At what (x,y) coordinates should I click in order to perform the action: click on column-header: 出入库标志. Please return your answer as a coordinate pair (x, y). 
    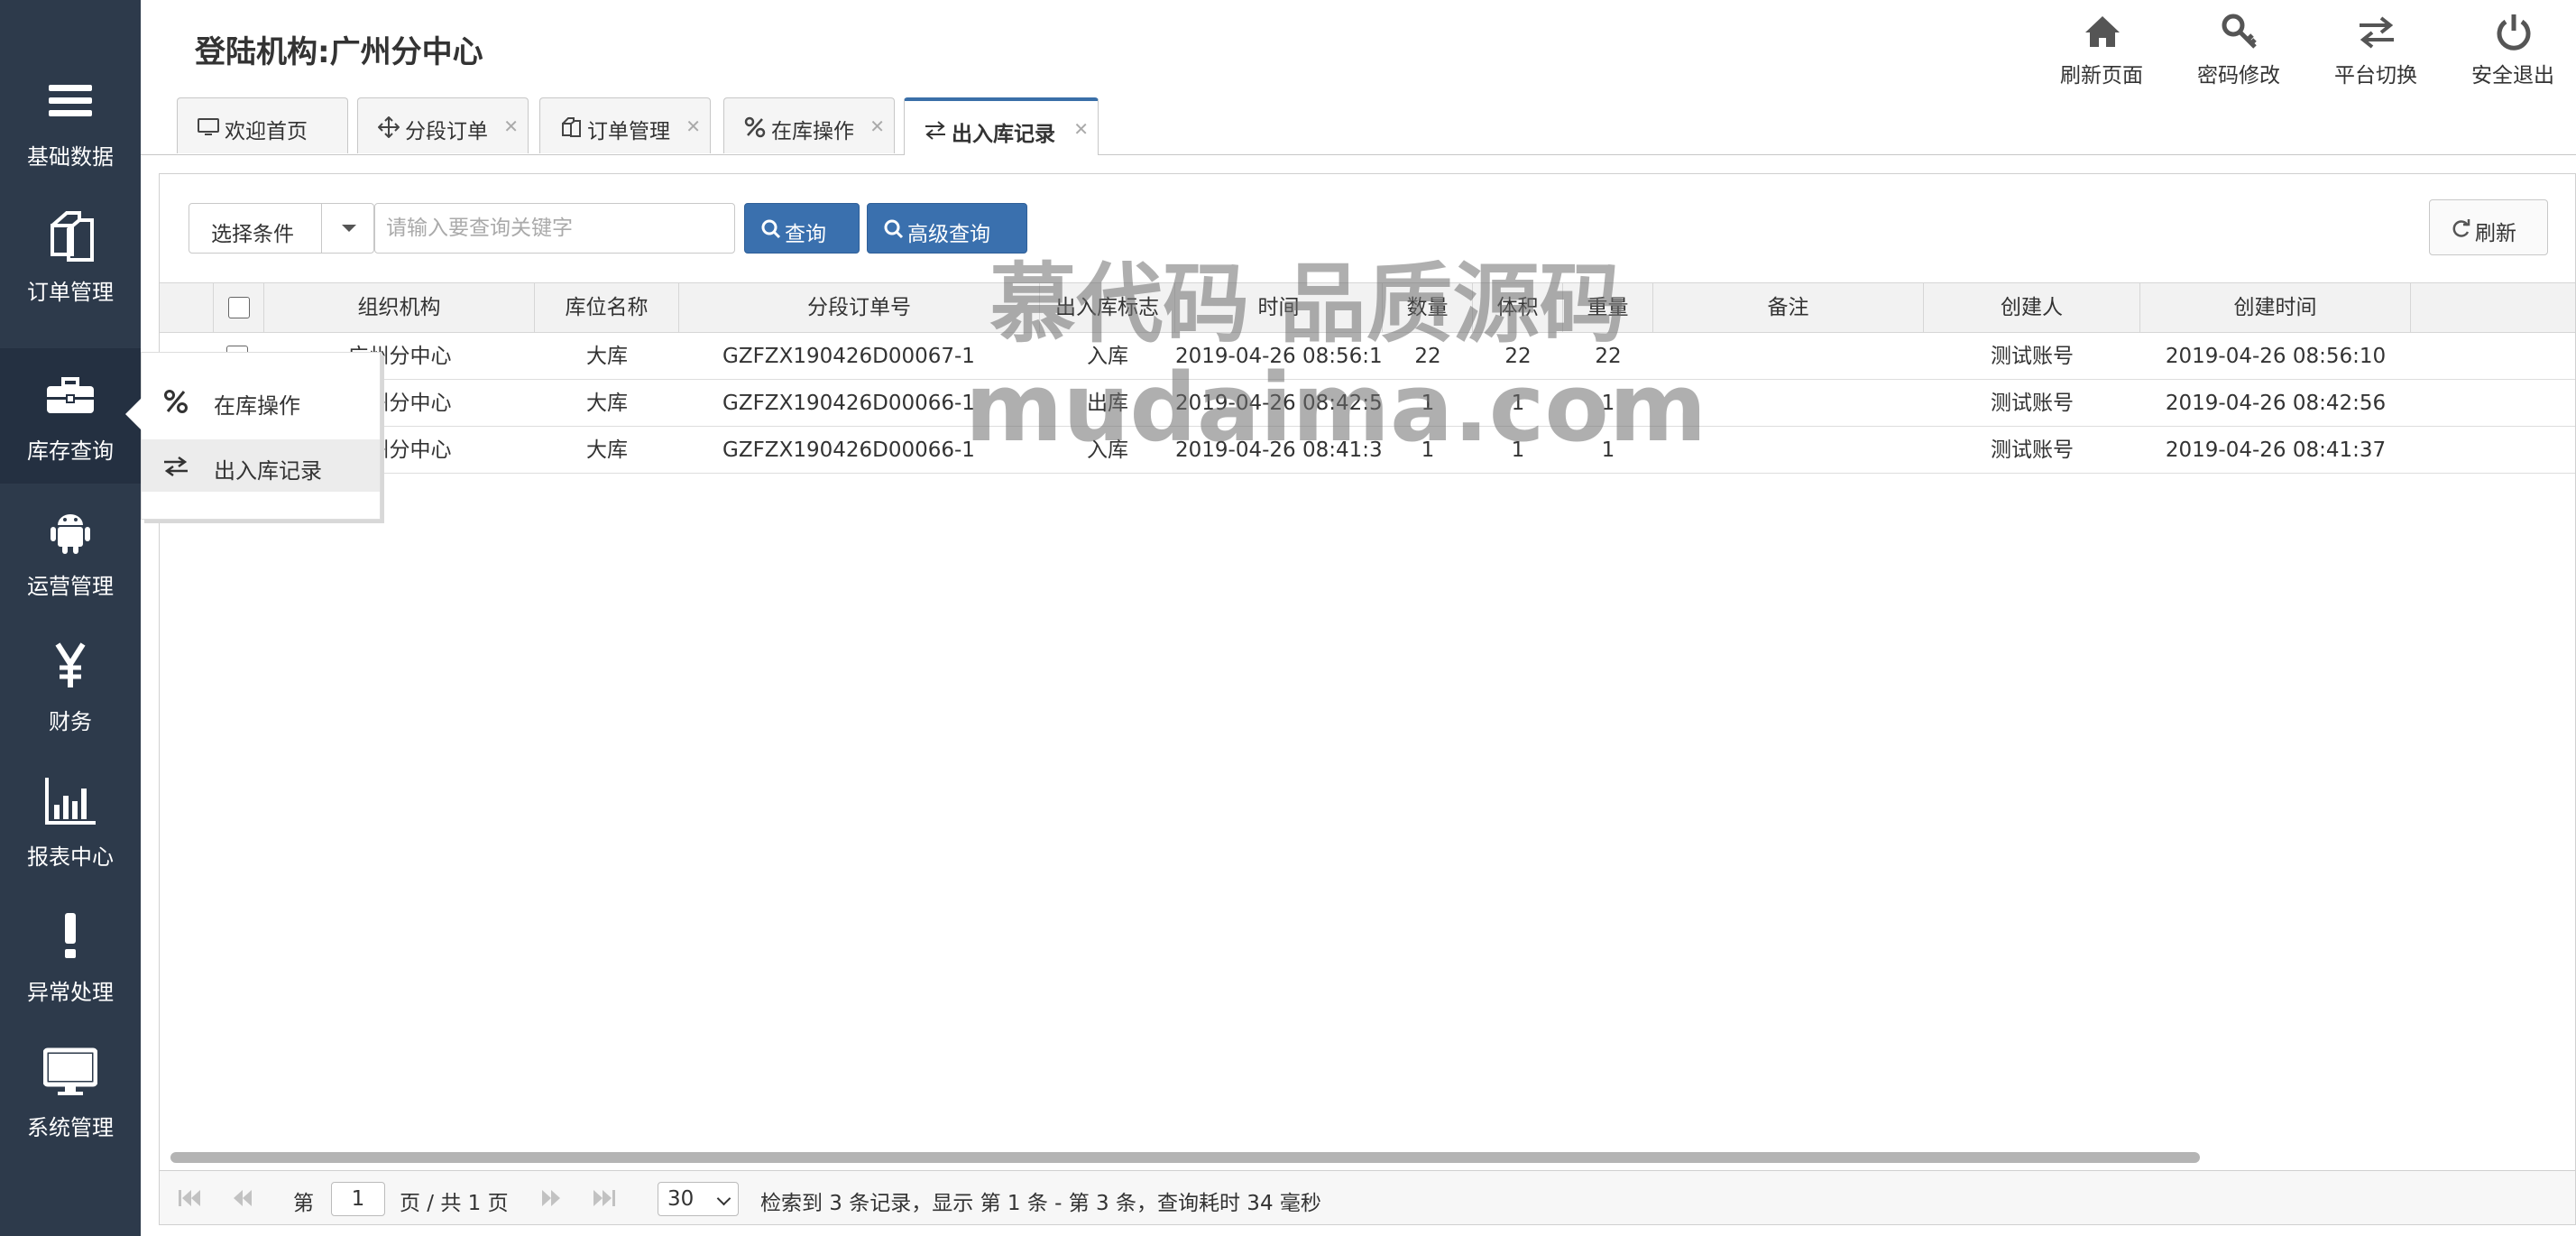
    Looking at the image, I should click on (1107, 307).